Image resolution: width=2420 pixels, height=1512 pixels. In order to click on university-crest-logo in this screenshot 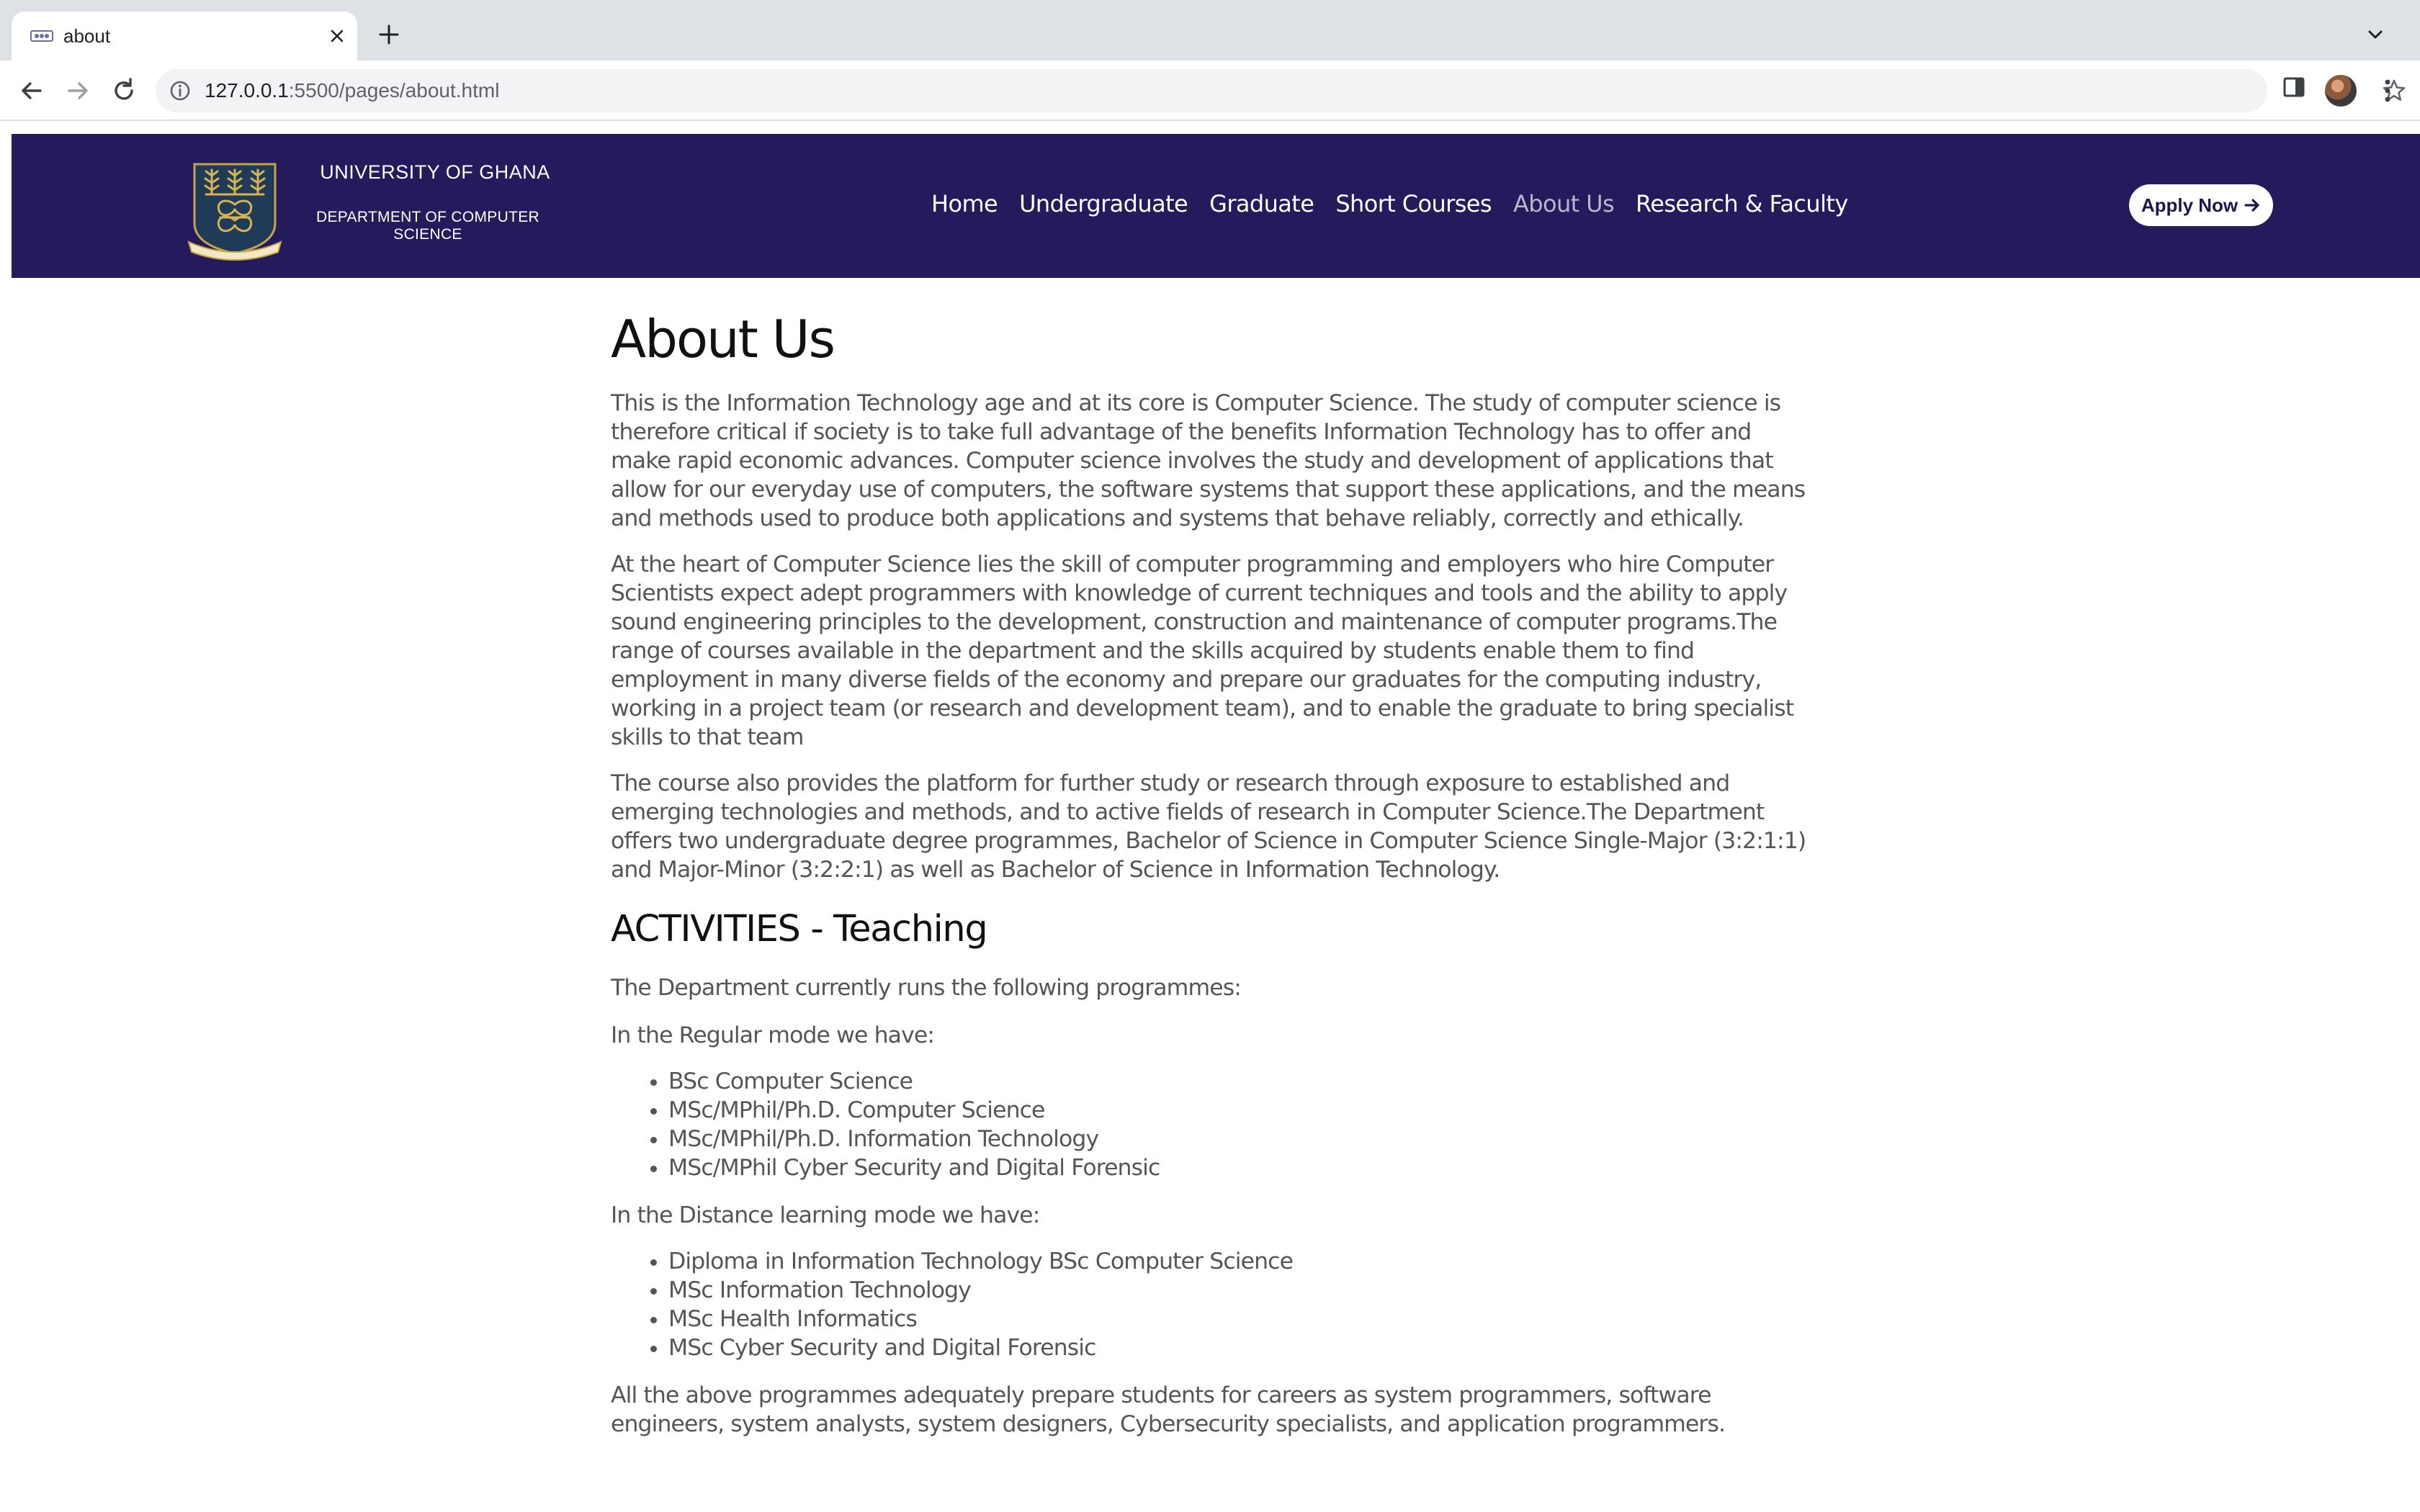, I will do `click(234, 209)`.